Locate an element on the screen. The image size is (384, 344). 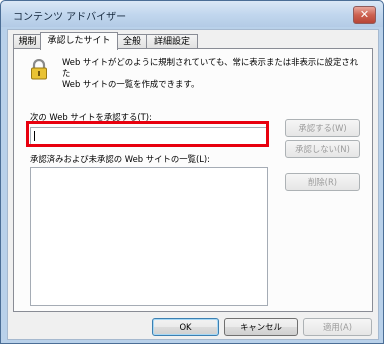
tab-ratings: 規制 is located at coordinates (27, 41).